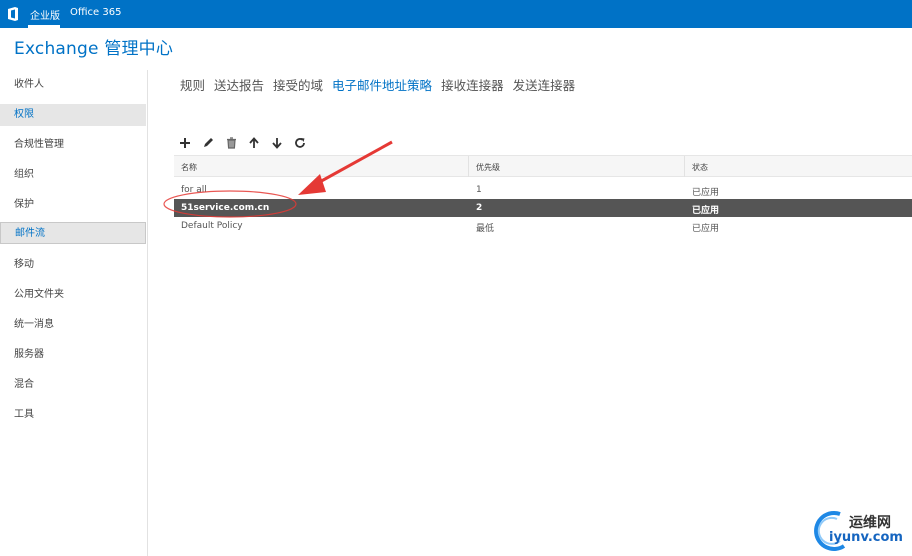 This screenshot has height=556, width=912. I want to click on nav-item-mail-flow: 邮件流, so click(73, 233).